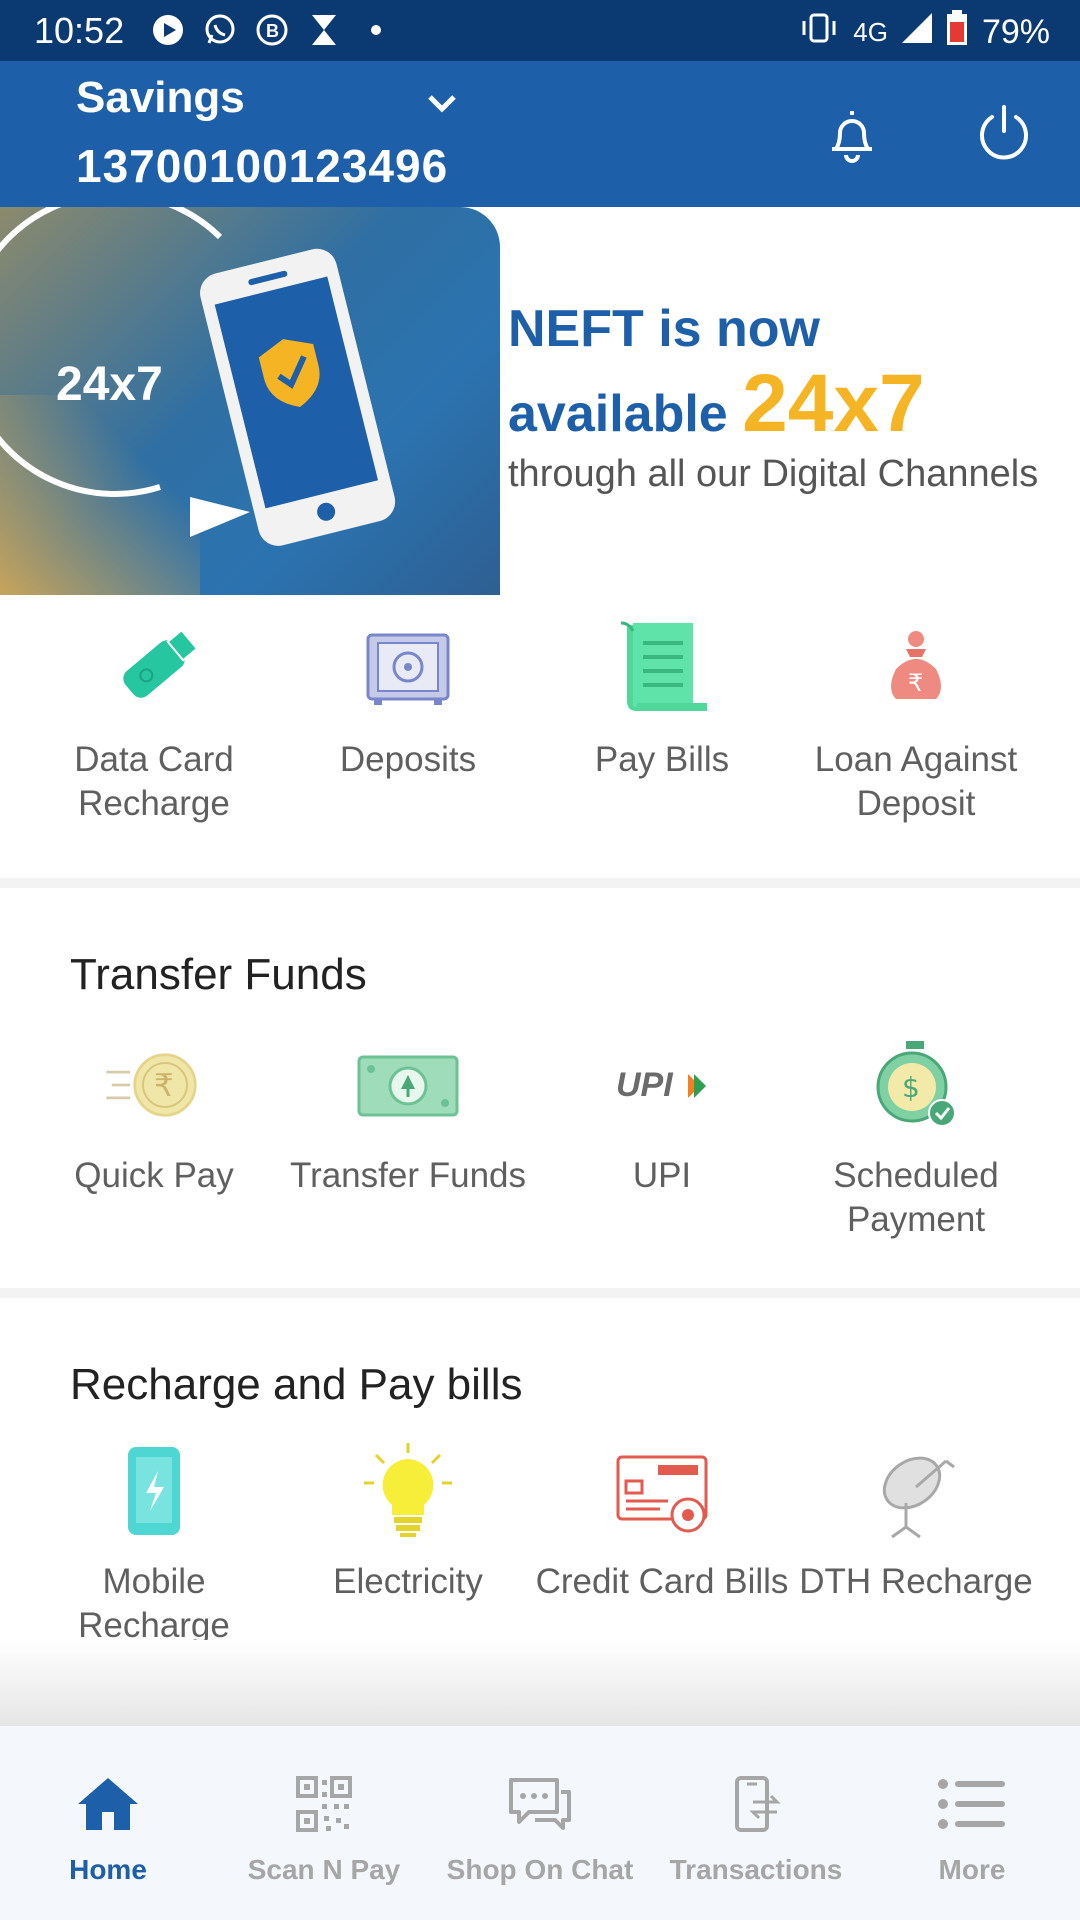 The image size is (1080, 1920). What do you see at coordinates (154, 781) in the screenshot?
I see `tile-label: Data Card Recharge` at bounding box center [154, 781].